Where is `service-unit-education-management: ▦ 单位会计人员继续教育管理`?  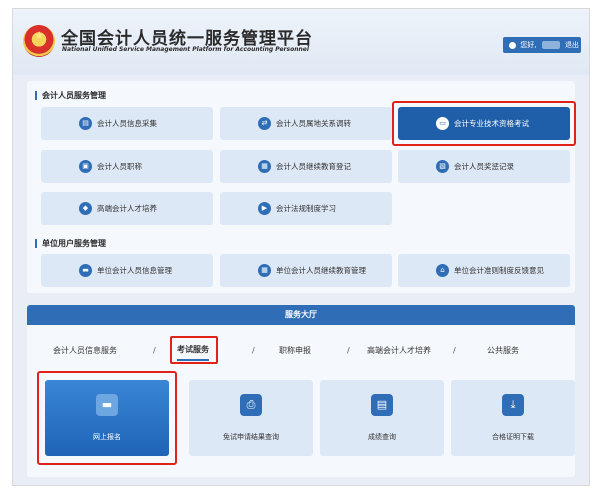
service-unit-education-management: ▦ 单位会计人员继续教育管理 is located at coordinates (306, 270).